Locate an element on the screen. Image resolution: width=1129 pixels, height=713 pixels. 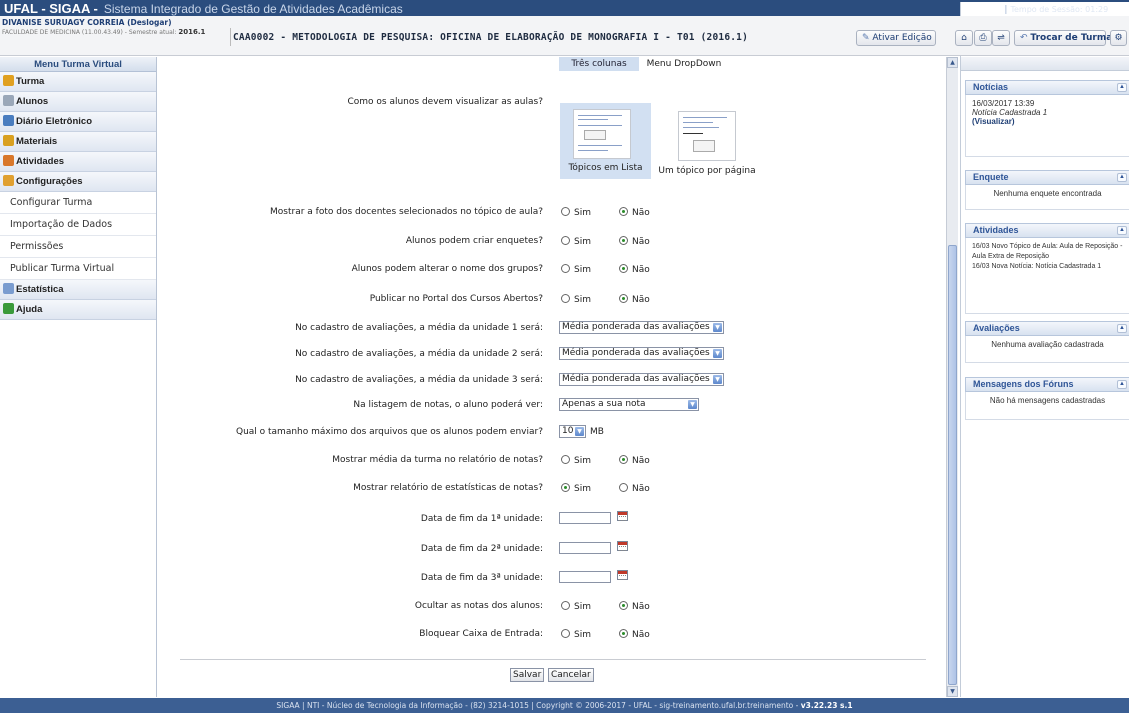
news-header: Notícias ▲ is located at coordinates (1047, 87).